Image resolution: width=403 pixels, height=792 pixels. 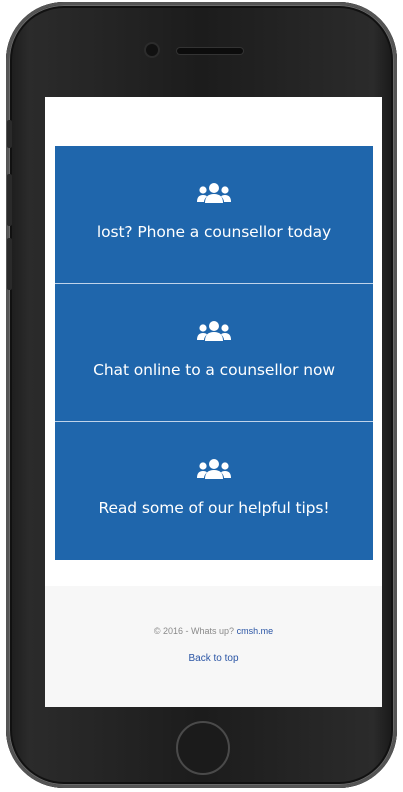 What do you see at coordinates (194, 631) in the screenshot?
I see `copyright-prefix: © 2016 - Whats up?` at bounding box center [194, 631].